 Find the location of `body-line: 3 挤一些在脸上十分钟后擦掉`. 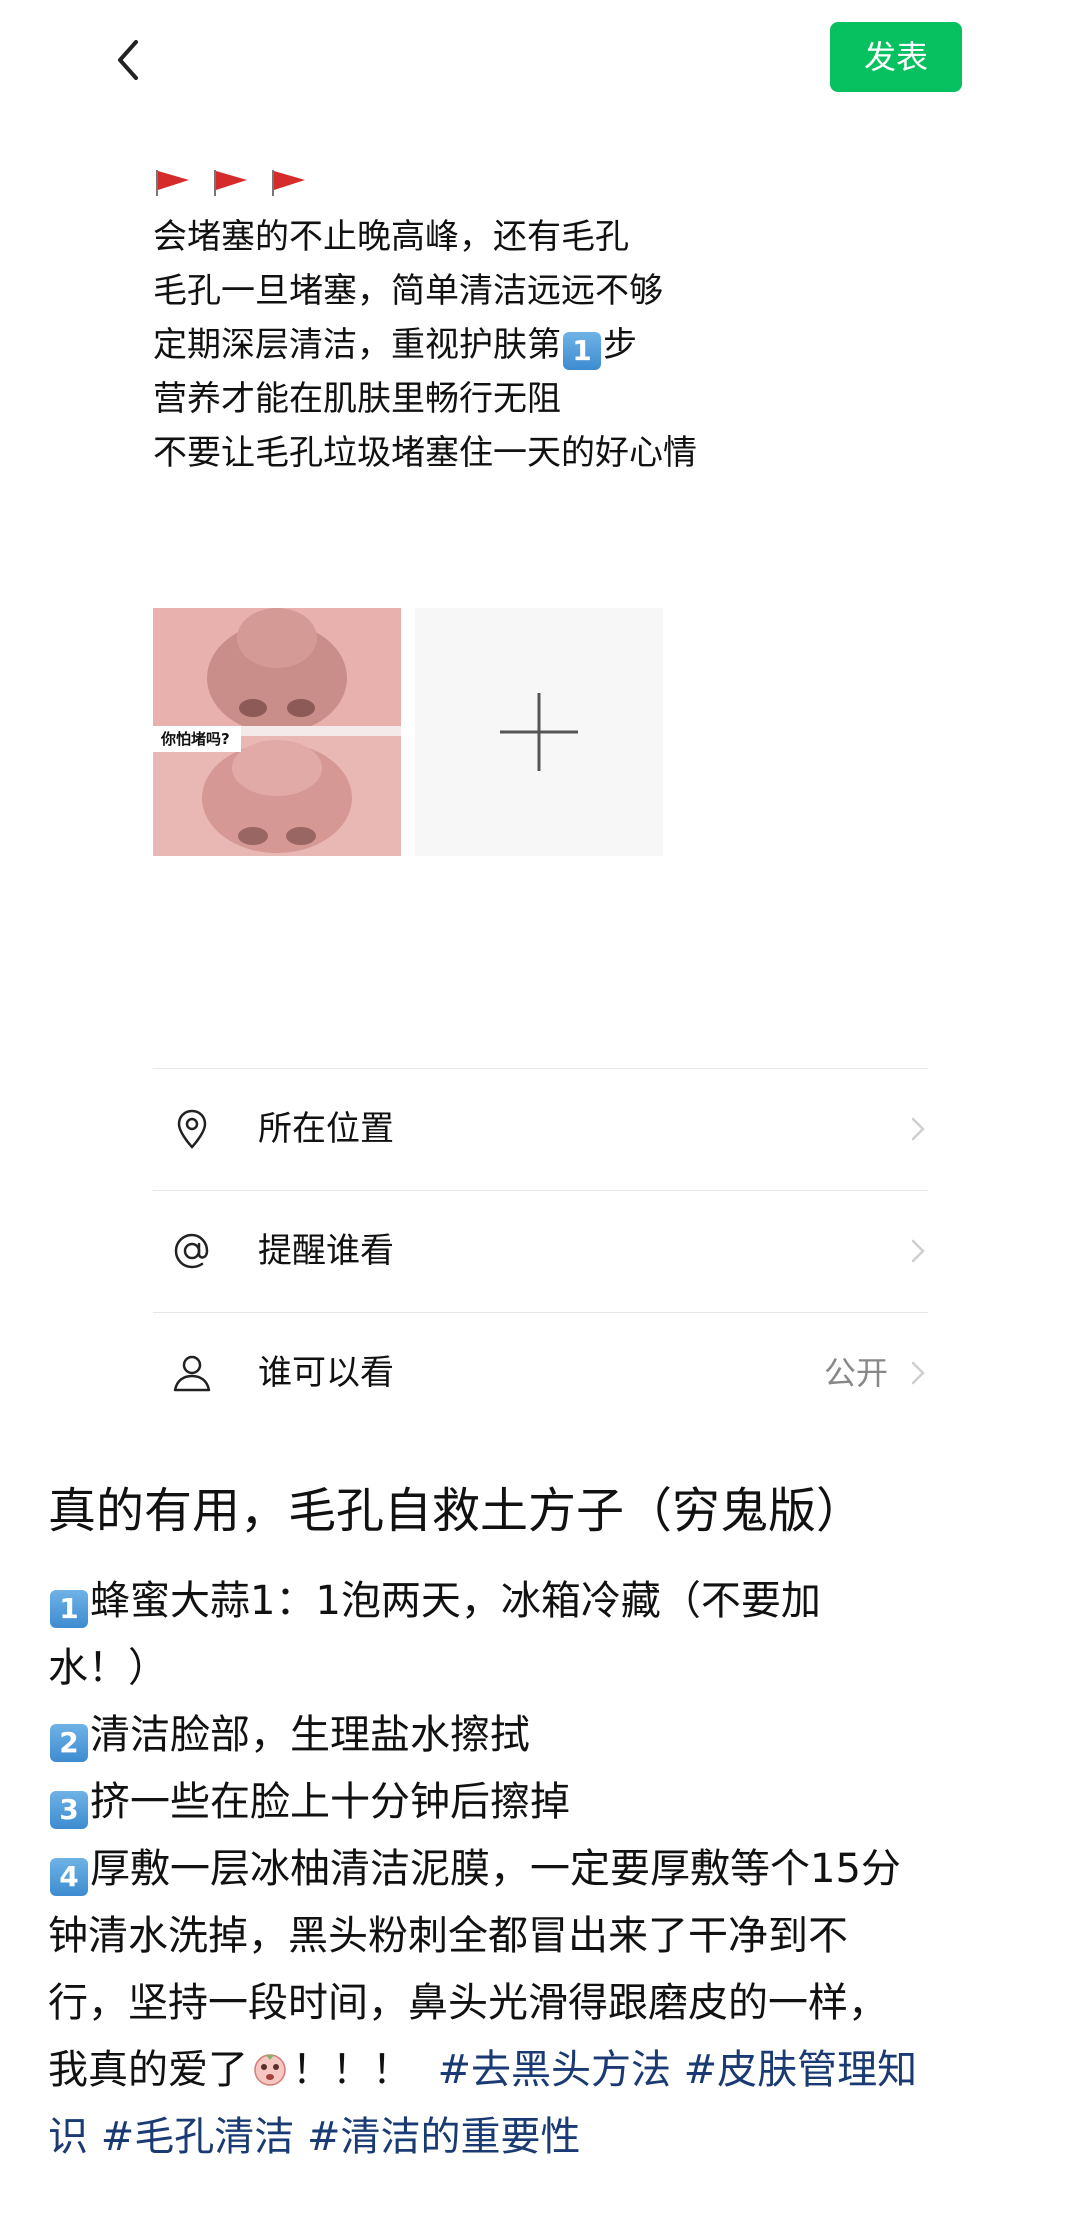

body-line: 3 挤一些在脸上十分钟后擦掉 is located at coordinates (543, 1802).